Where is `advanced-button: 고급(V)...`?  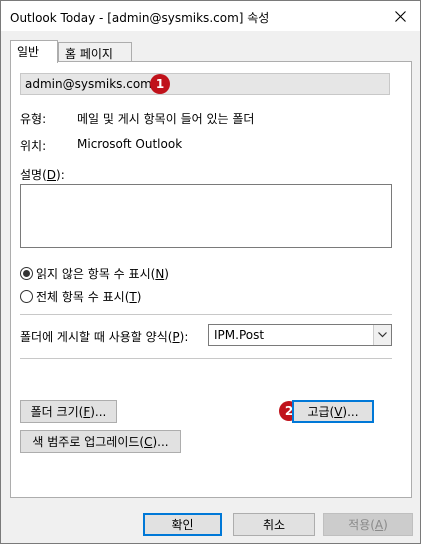
advanced-button: 고급(V)... is located at coordinates (333, 411).